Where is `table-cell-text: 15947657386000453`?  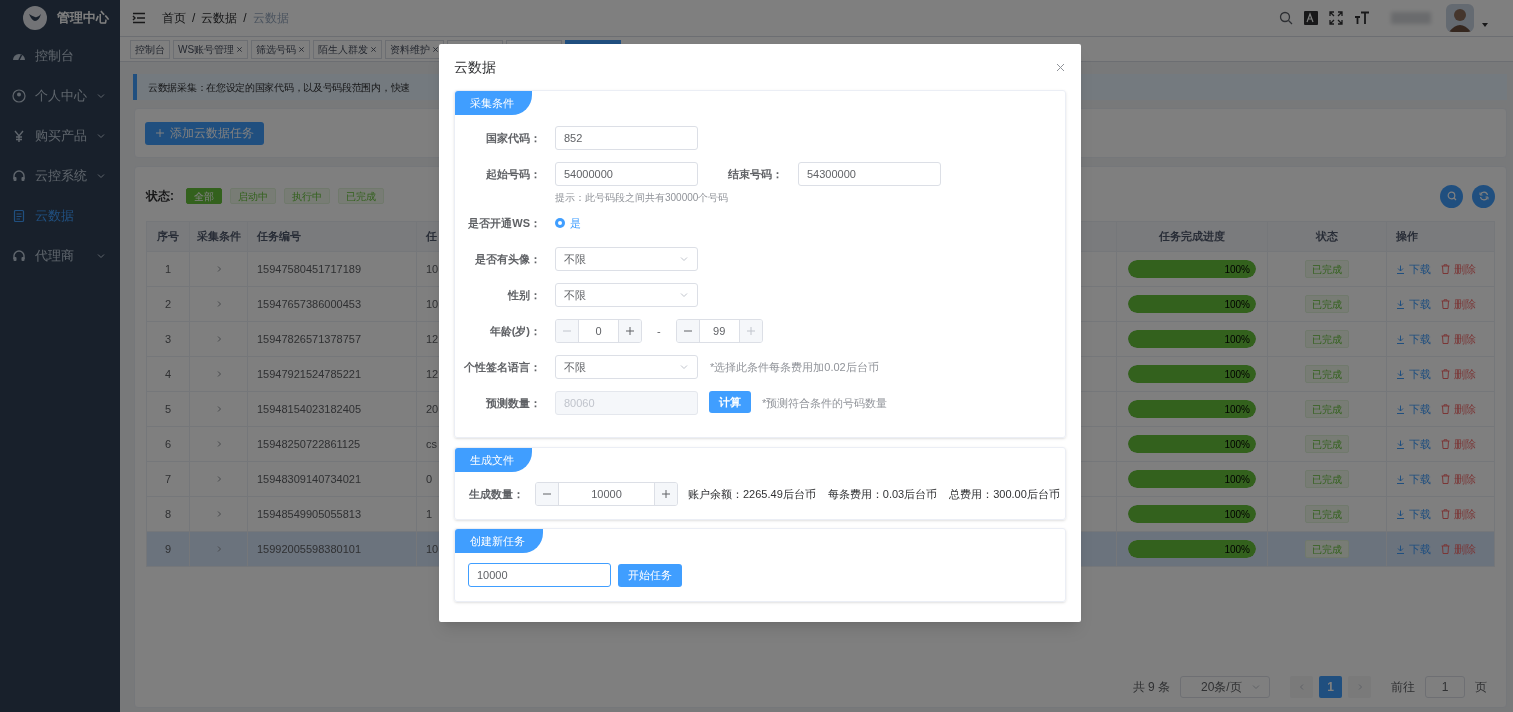
table-cell-text: 15947657386000453 is located at coordinates (309, 304).